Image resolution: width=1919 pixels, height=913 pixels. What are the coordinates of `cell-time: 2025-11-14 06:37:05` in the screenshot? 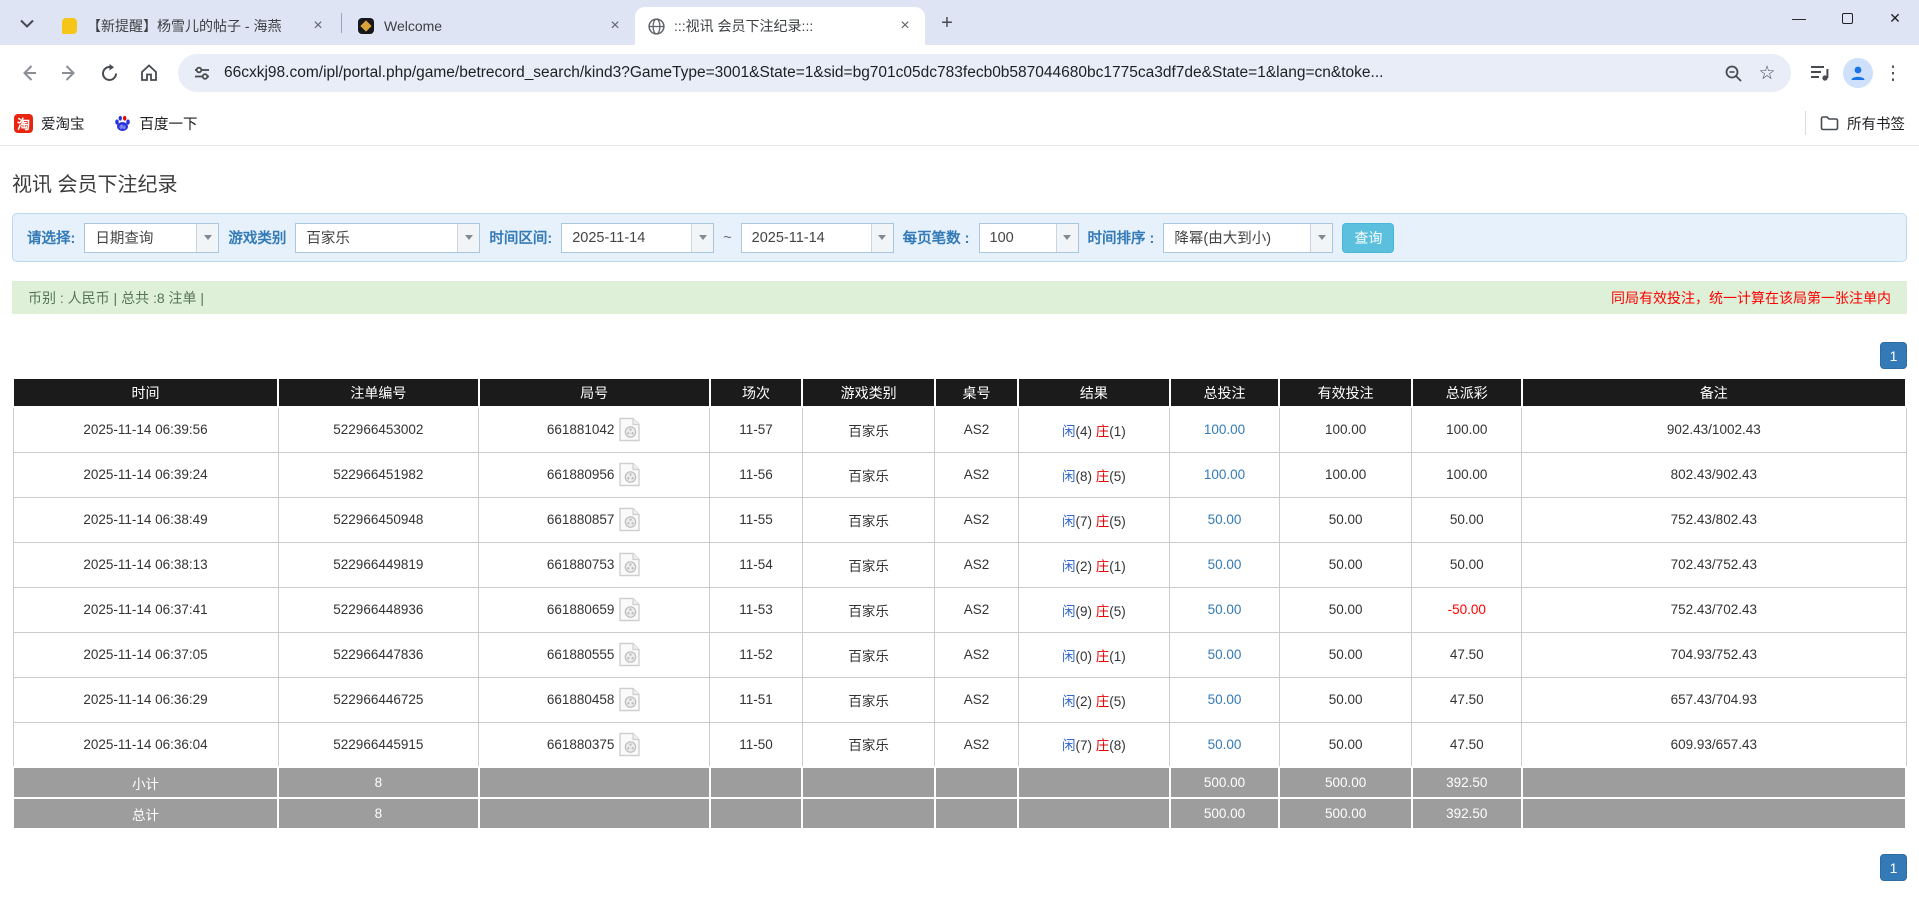 It's located at (145, 654).